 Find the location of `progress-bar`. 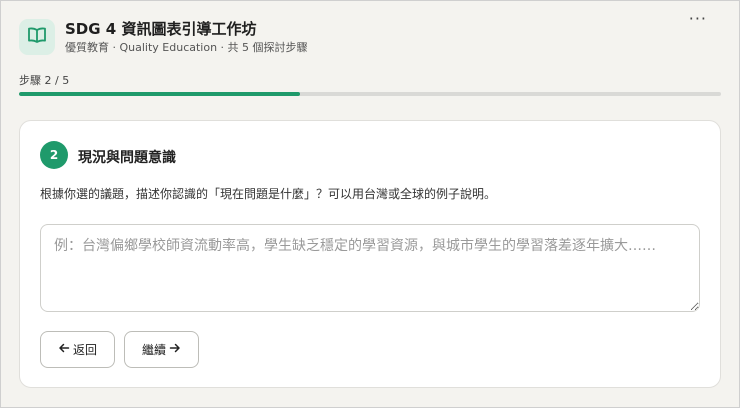

progress-bar is located at coordinates (370, 94).